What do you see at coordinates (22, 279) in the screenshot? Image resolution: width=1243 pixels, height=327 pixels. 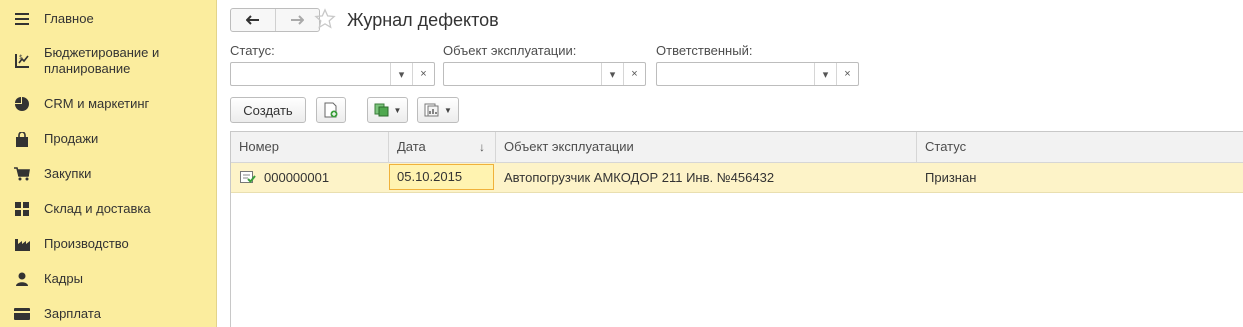 I see `person-icon` at bounding box center [22, 279].